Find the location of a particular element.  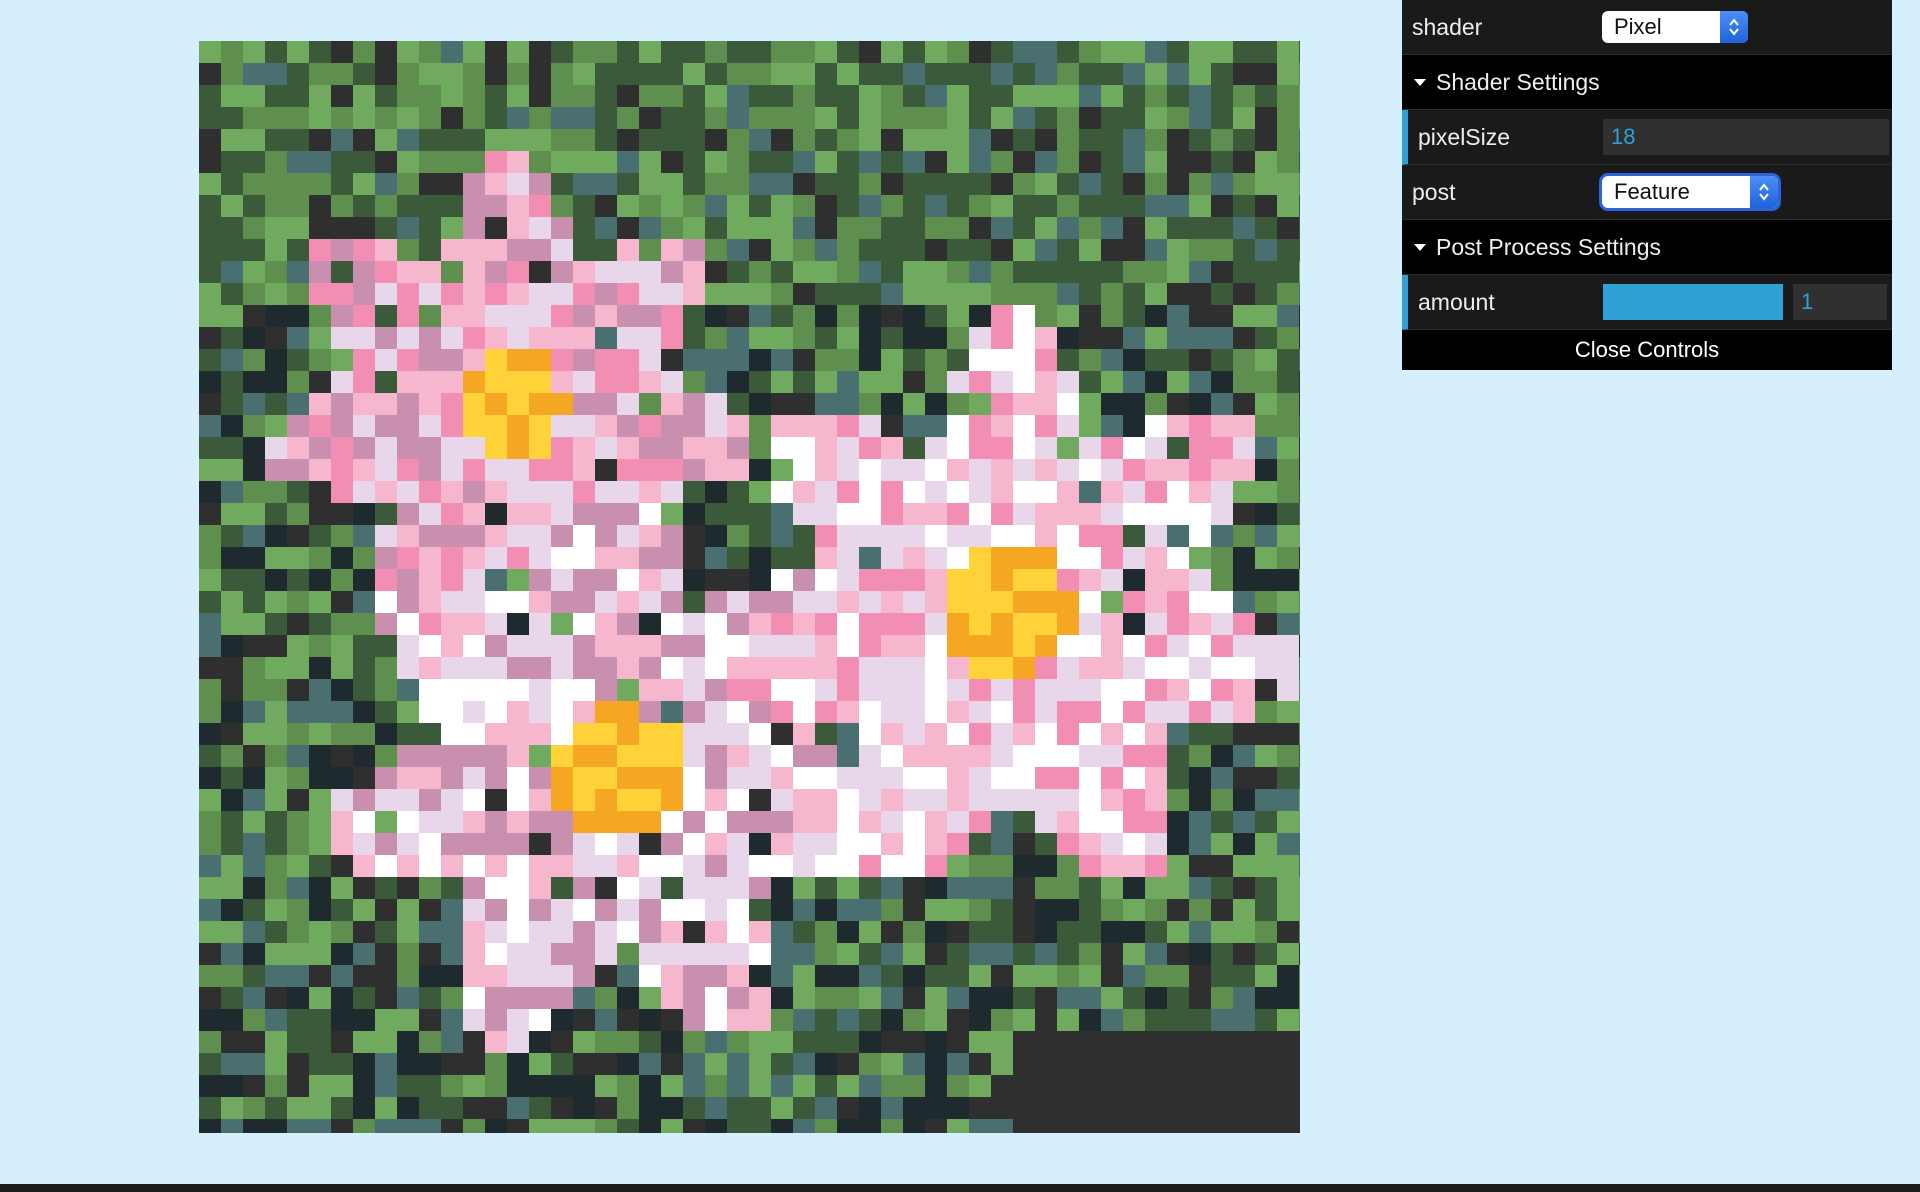

post-settings-title: Post Process Settings is located at coordinates (1548, 246).